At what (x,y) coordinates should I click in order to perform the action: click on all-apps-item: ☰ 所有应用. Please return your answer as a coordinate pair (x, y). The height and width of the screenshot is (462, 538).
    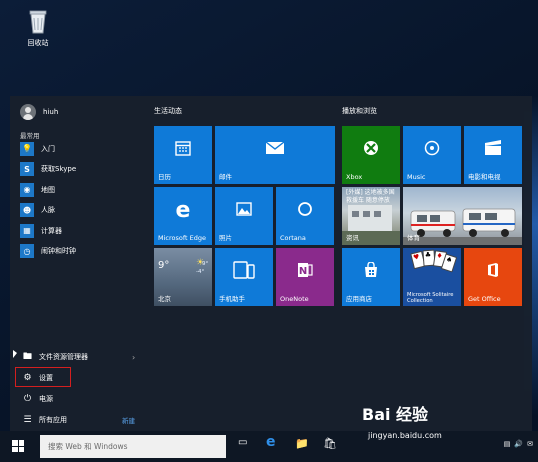
    Looking at the image, I should click on (44, 420).